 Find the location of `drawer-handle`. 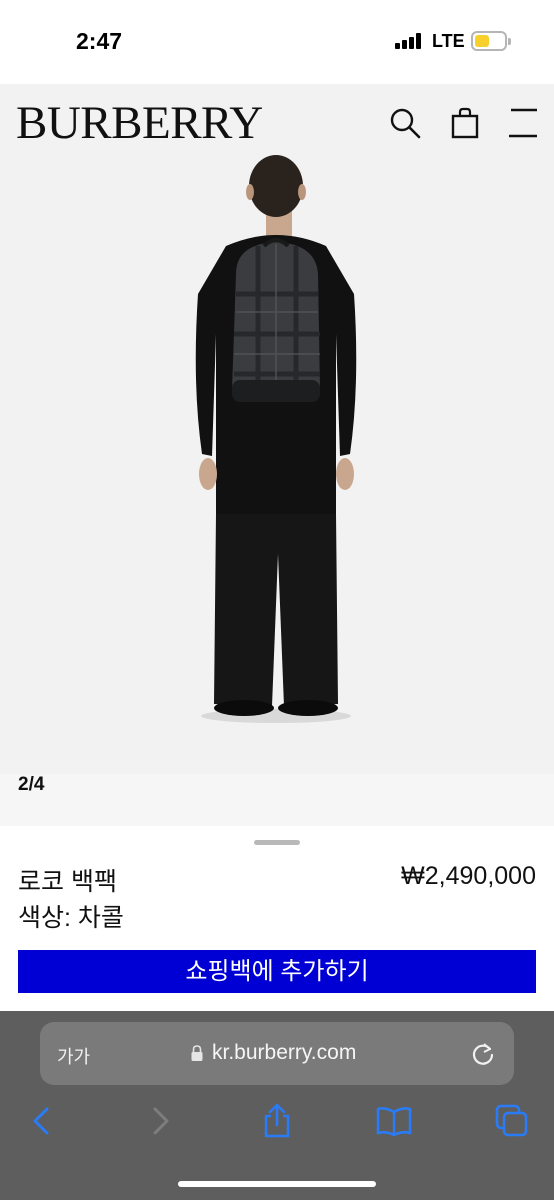

drawer-handle is located at coordinates (277, 842).